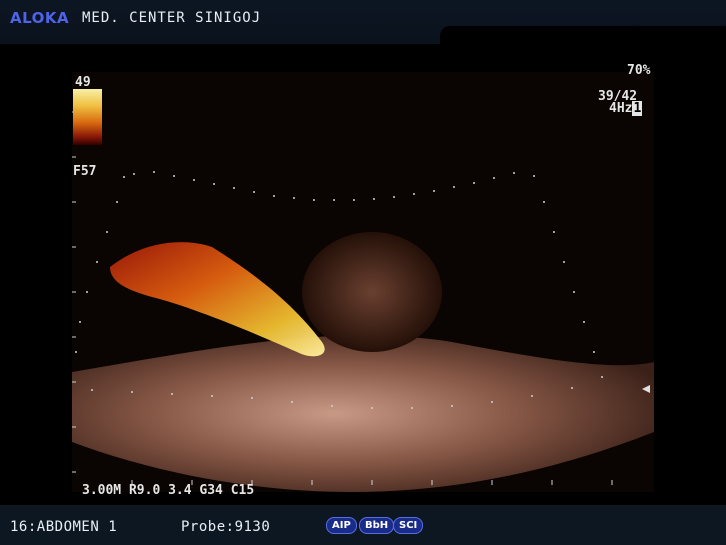  What do you see at coordinates (621, 108) in the screenshot?
I see `frame-rate-value: 4Hz` at bounding box center [621, 108].